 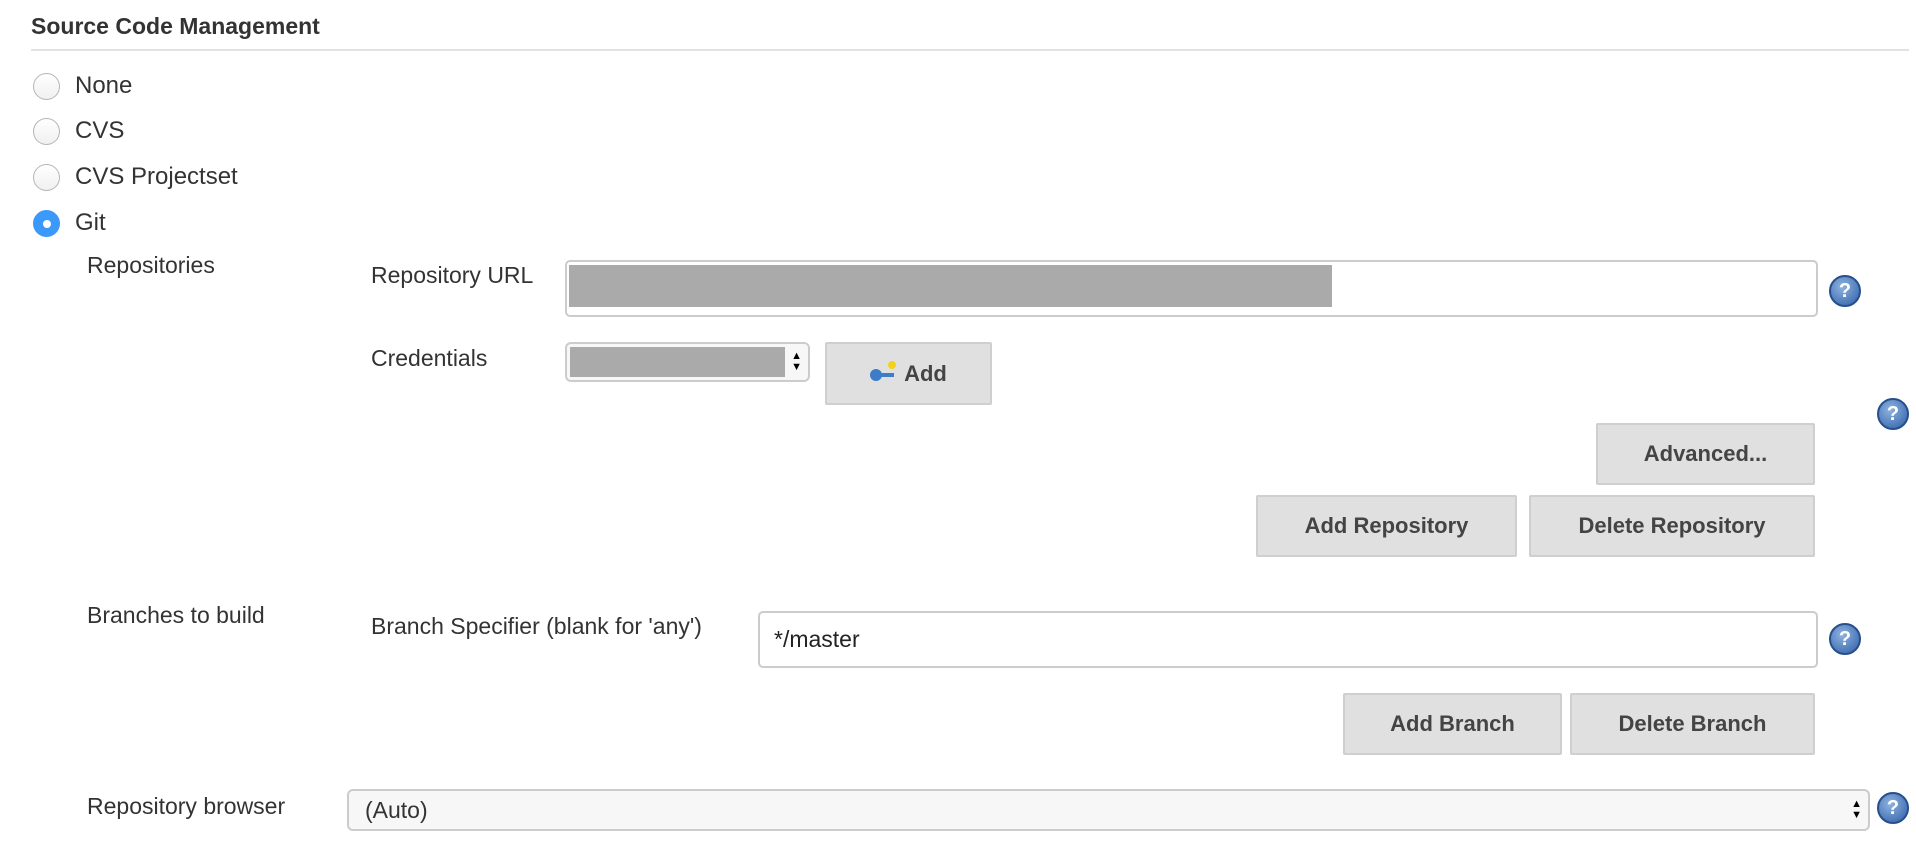 What do you see at coordinates (677, 362) in the screenshot?
I see `redacted-credentials` at bounding box center [677, 362].